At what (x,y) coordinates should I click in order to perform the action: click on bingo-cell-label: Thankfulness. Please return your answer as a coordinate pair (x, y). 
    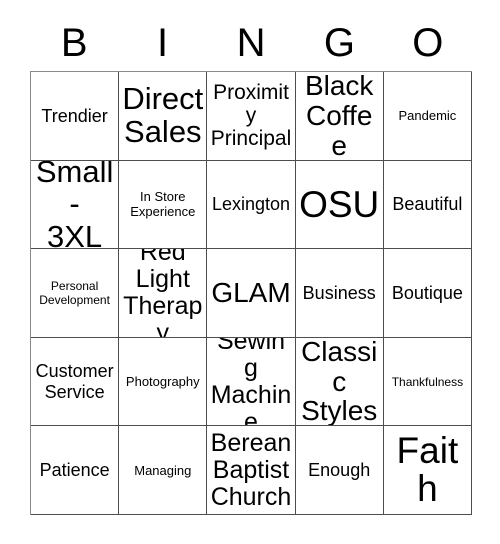
    Looking at the image, I should click on (427, 381).